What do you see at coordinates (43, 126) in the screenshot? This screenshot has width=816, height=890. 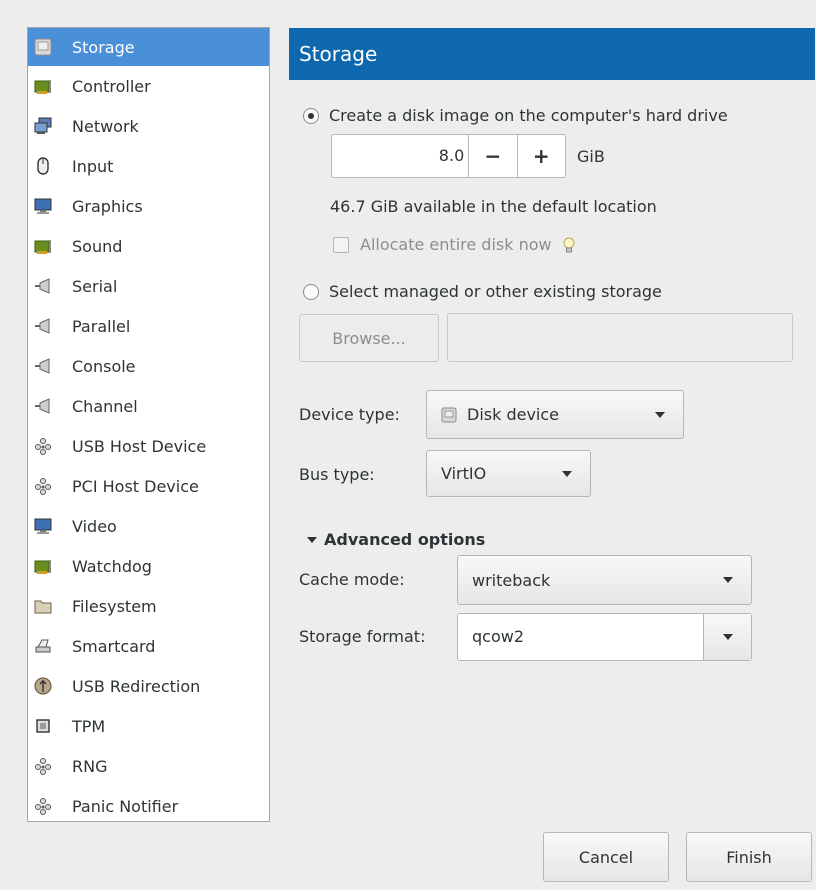 I see `network-icon` at bounding box center [43, 126].